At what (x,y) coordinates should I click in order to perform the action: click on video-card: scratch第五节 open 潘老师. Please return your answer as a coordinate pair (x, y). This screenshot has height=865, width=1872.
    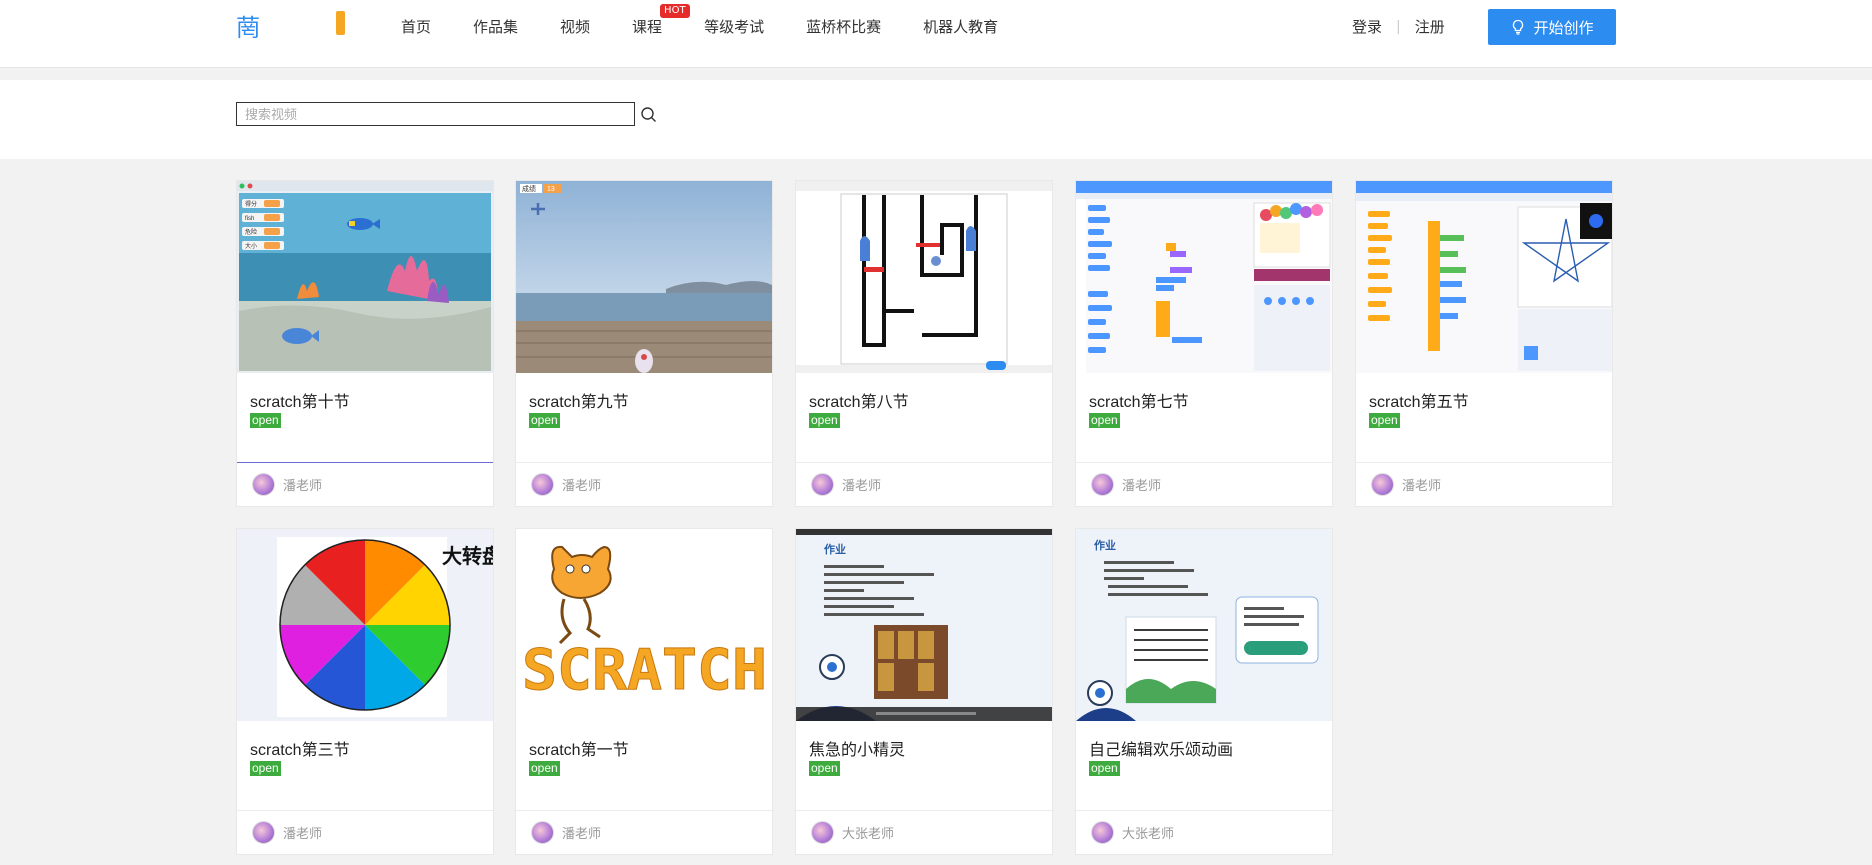
    Looking at the image, I should click on (1484, 343).